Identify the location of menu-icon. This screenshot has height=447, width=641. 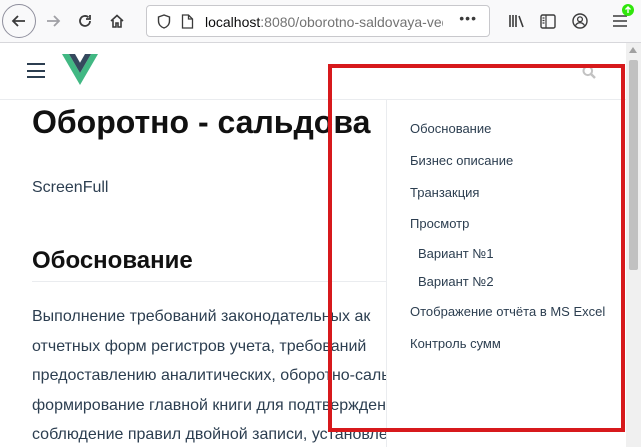
(620, 21).